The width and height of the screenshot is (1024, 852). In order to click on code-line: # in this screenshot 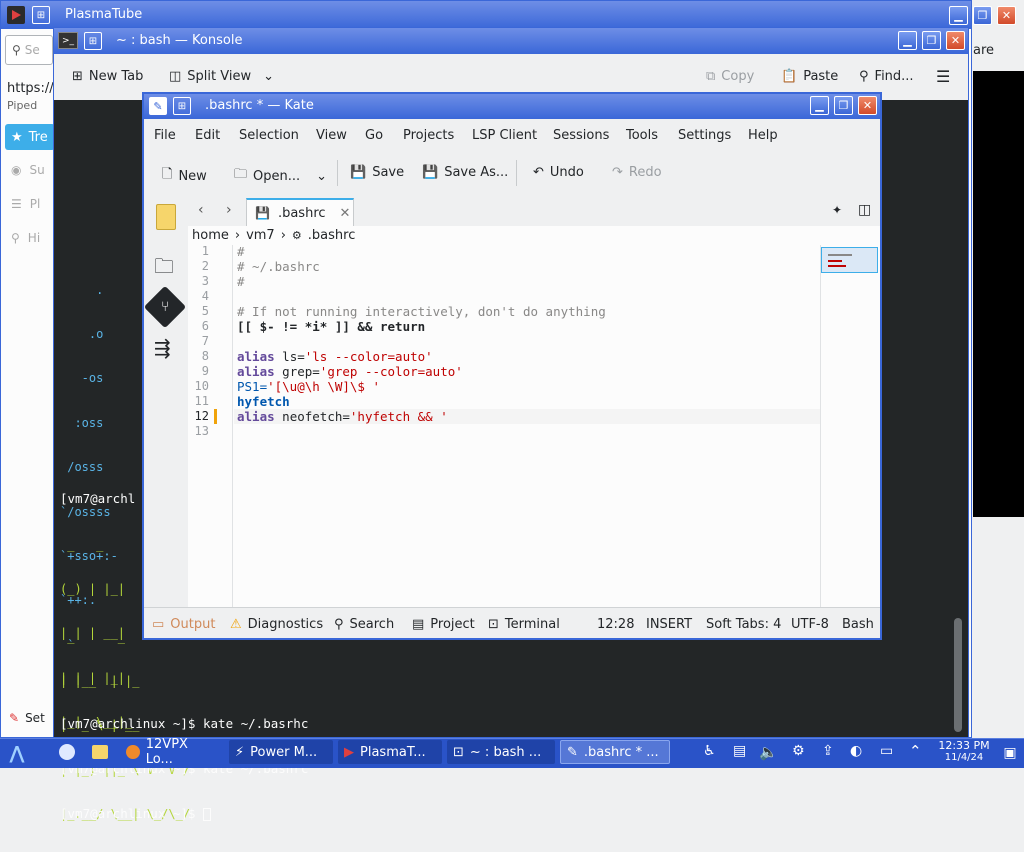, I will do `click(241, 251)`.